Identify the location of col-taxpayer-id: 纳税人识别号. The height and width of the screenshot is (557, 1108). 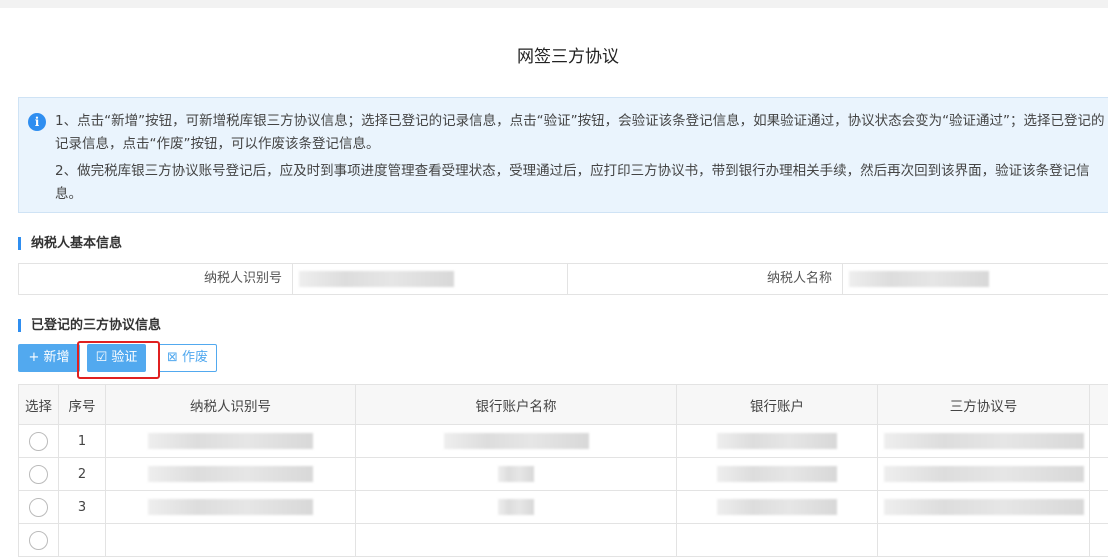
(231, 405).